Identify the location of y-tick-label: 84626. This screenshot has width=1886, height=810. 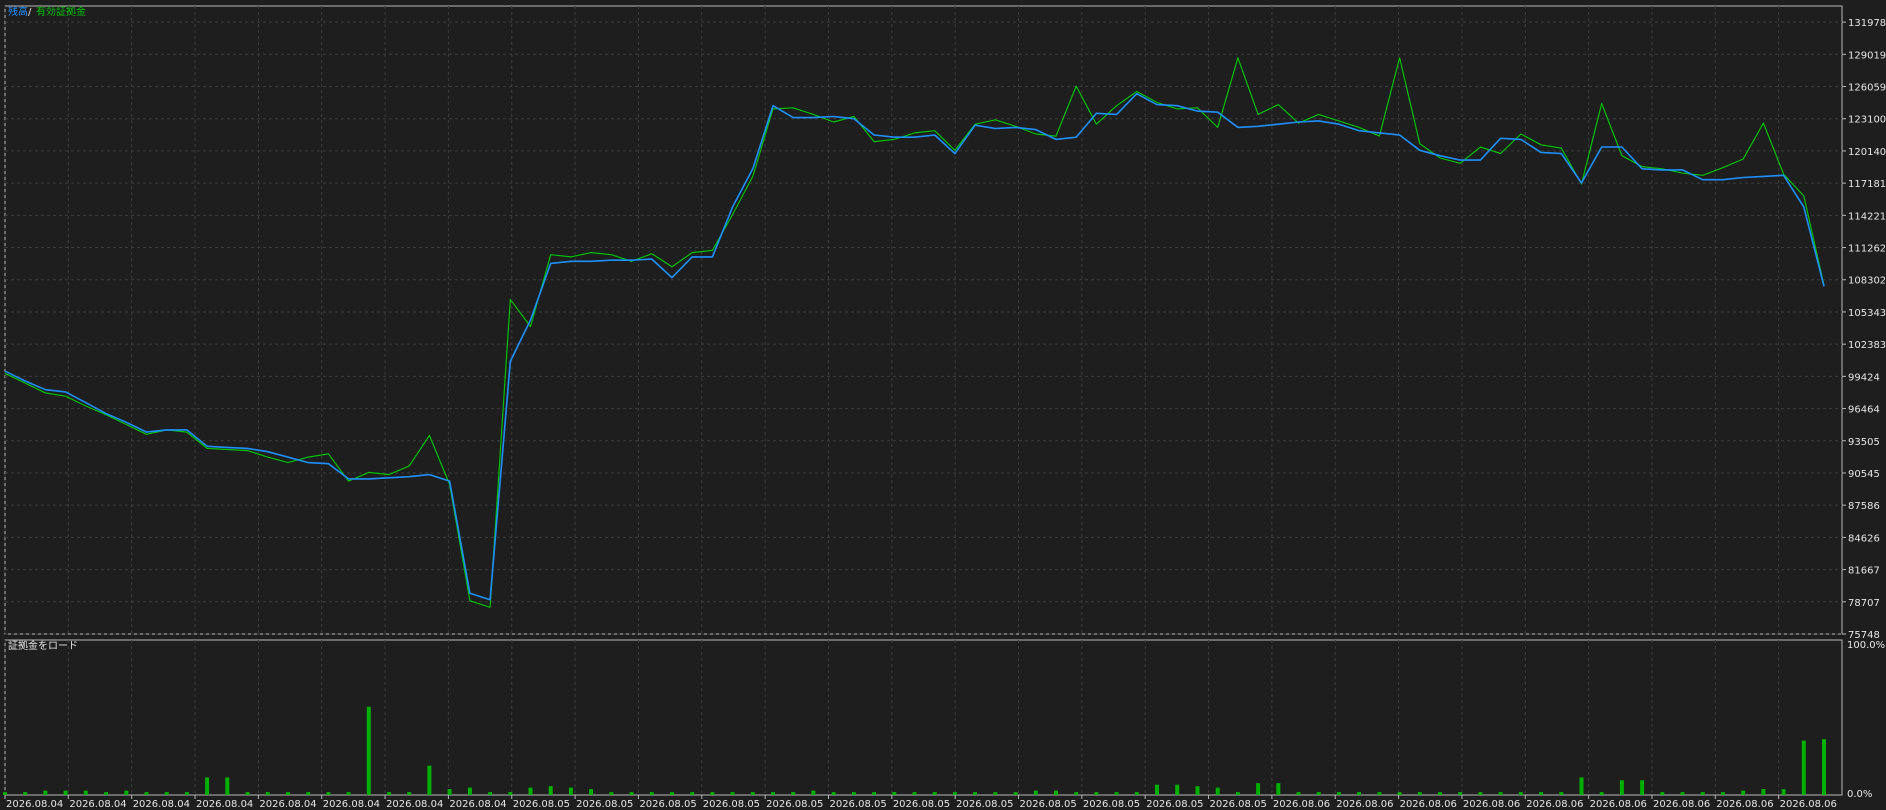
(1864, 538).